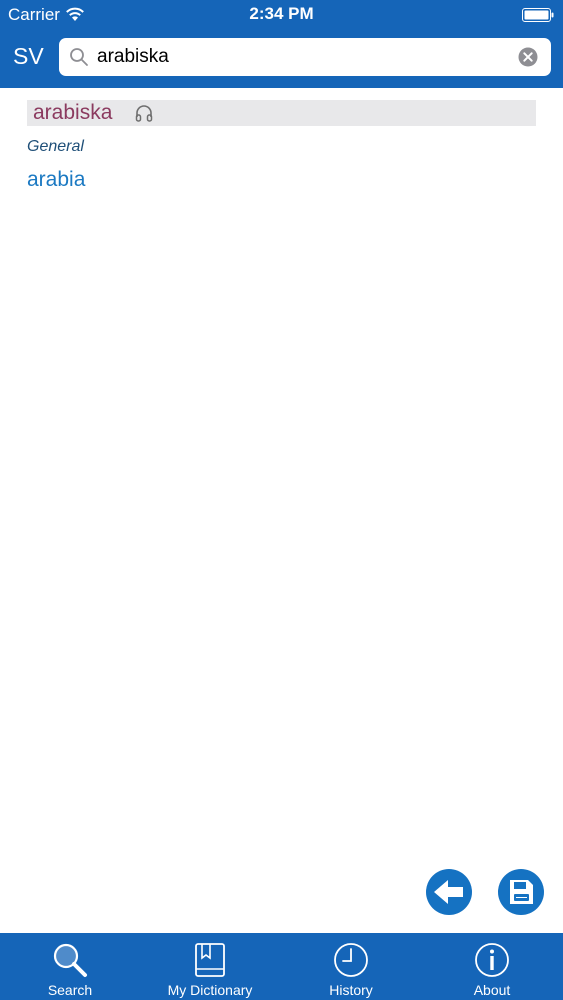  What do you see at coordinates (302, 57) in the screenshot?
I see `search-input` at bounding box center [302, 57].